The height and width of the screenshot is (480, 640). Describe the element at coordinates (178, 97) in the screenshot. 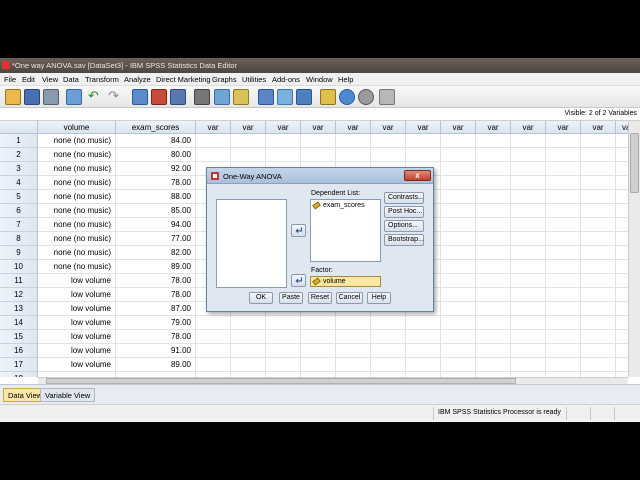

I see `variables-icon` at that location.